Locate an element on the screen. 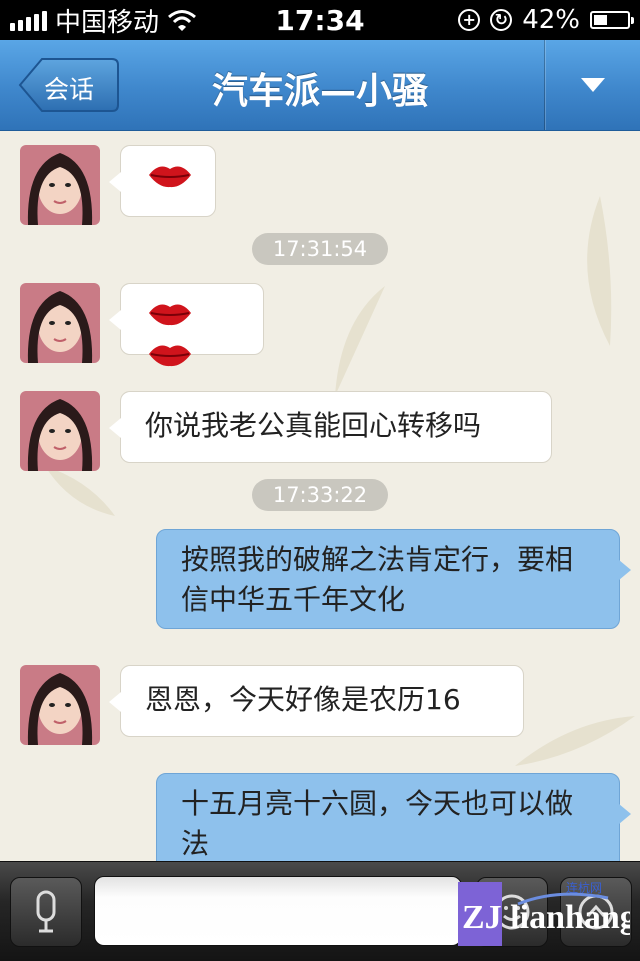  menu-button is located at coordinates (592, 85).